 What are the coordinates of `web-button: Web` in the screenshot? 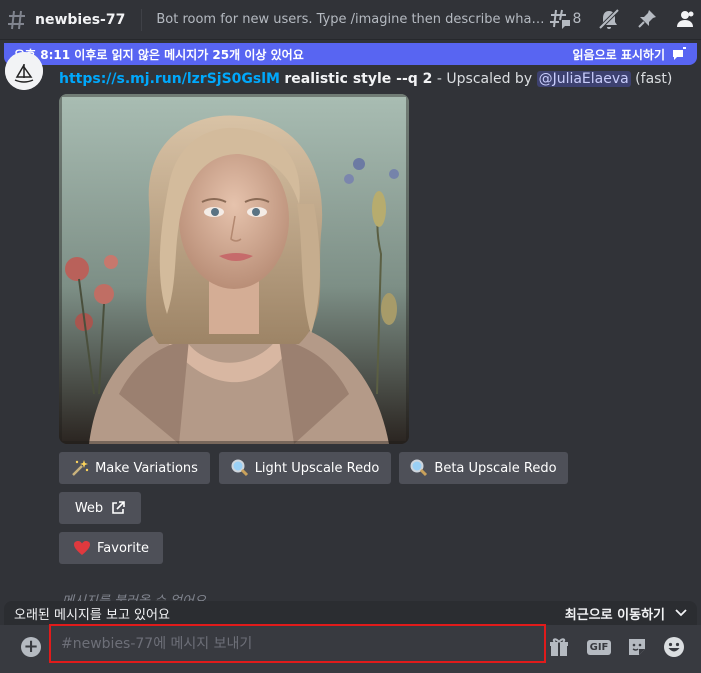 It's located at (100, 508).